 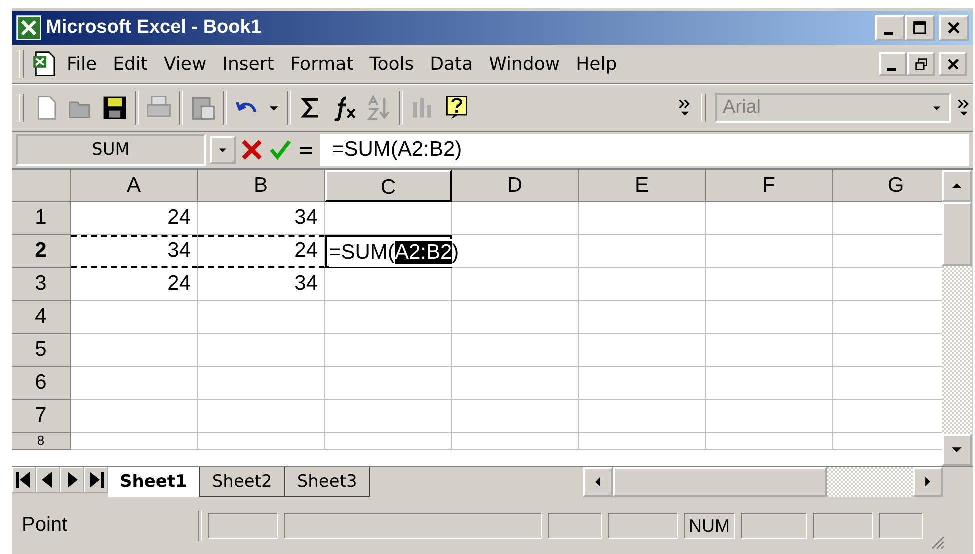 What do you see at coordinates (41, 383) in the screenshot?
I see `row-header: 6` at bounding box center [41, 383].